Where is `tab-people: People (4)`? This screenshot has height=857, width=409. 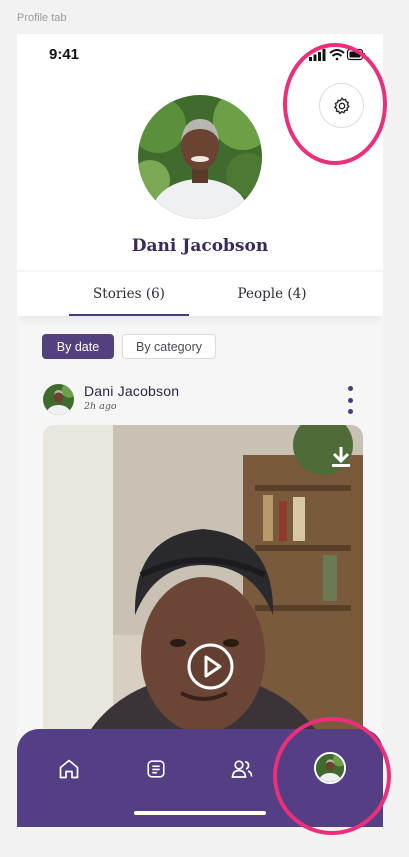
tab-people: People (4) is located at coordinates (272, 294).